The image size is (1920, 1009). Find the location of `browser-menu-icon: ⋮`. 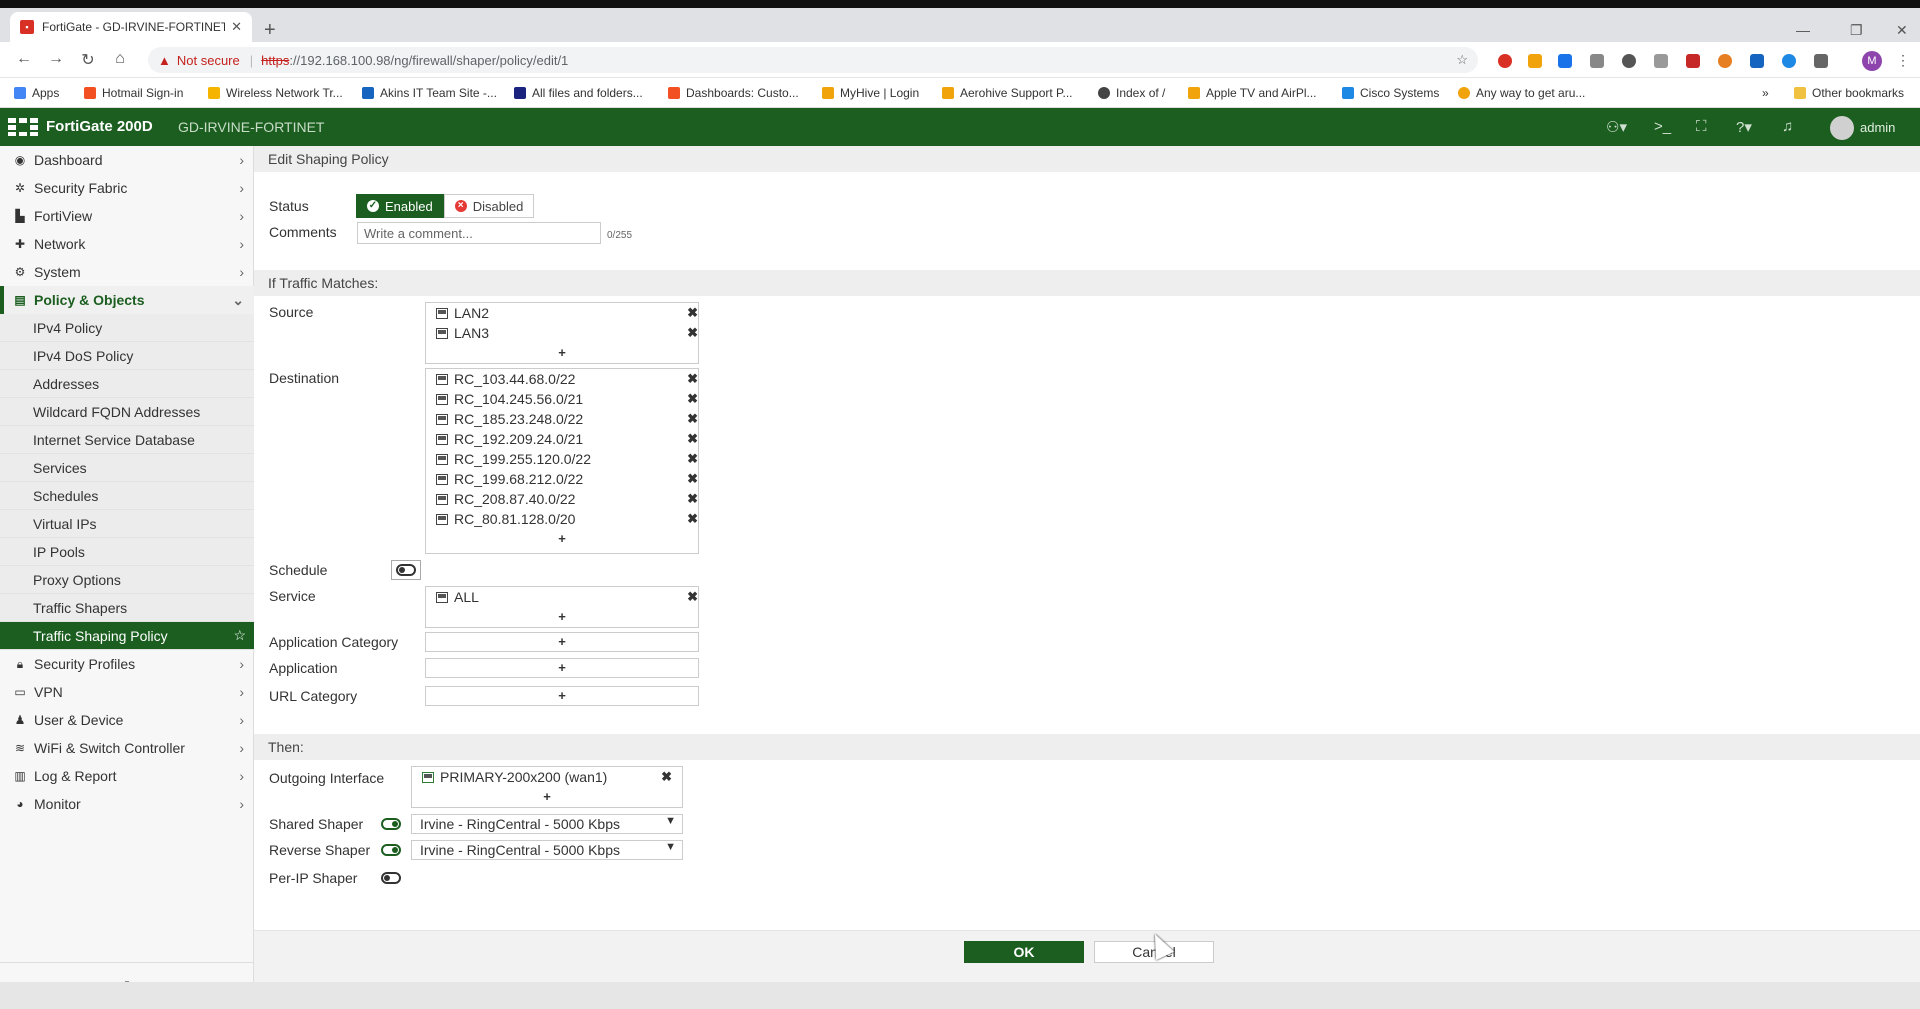

browser-menu-icon: ⋮ is located at coordinates (1903, 60).